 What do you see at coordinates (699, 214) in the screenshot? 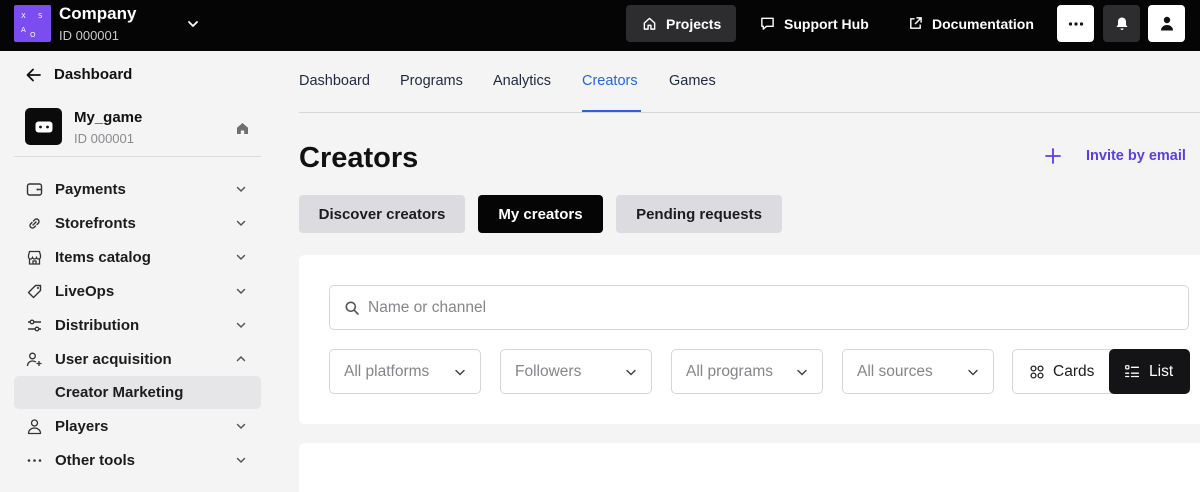
I see `pending-requests-tab: Pending requests` at bounding box center [699, 214].